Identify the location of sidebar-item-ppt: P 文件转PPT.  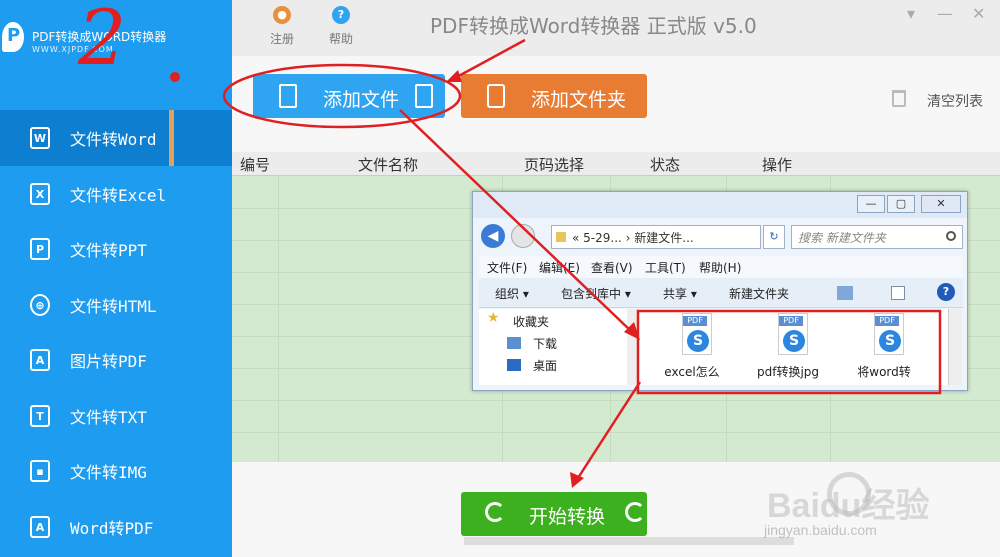
(116, 249).